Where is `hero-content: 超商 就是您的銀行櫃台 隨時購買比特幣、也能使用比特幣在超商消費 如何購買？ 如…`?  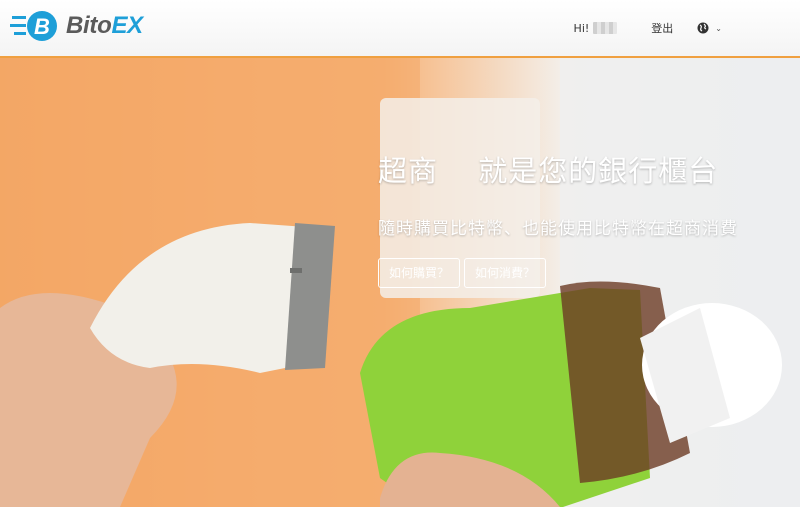 hero-content: 超商 就是您的銀行櫃台 隨時購買比特幣、也能使用比特幣在超商消費 如何購買？ 如… is located at coordinates (578, 218).